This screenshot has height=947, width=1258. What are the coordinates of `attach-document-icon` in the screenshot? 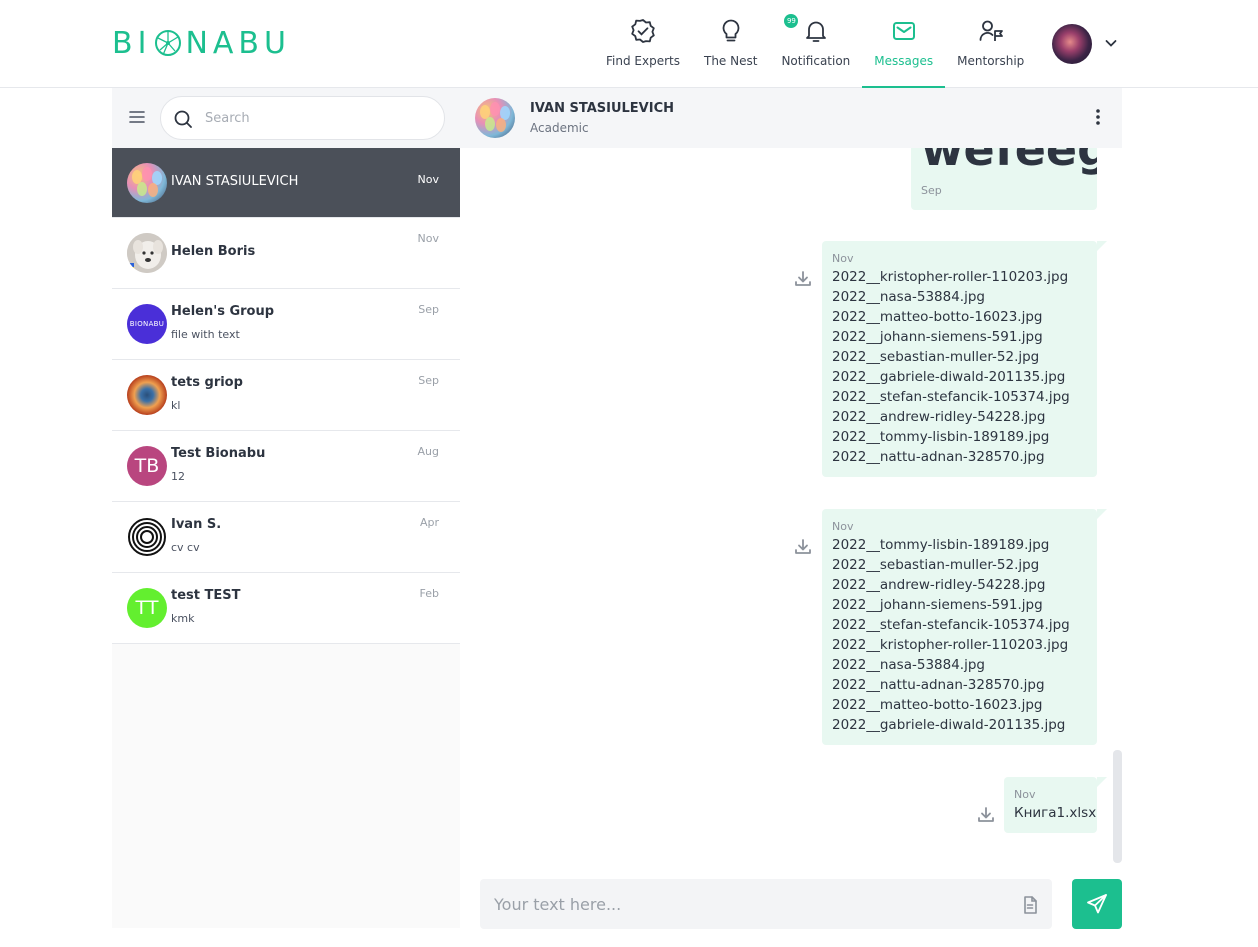 It's located at (1030, 905).